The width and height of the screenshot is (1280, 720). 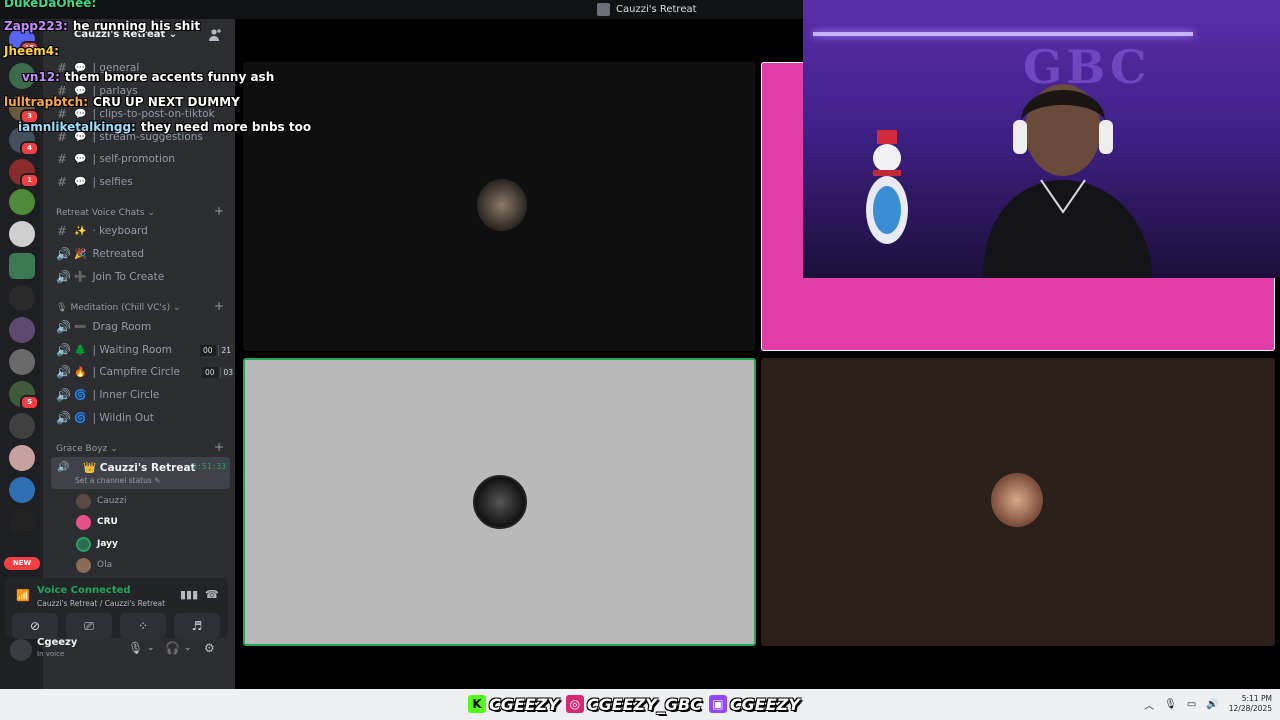 I want to click on notification-badge: 4, so click(x=29, y=148).